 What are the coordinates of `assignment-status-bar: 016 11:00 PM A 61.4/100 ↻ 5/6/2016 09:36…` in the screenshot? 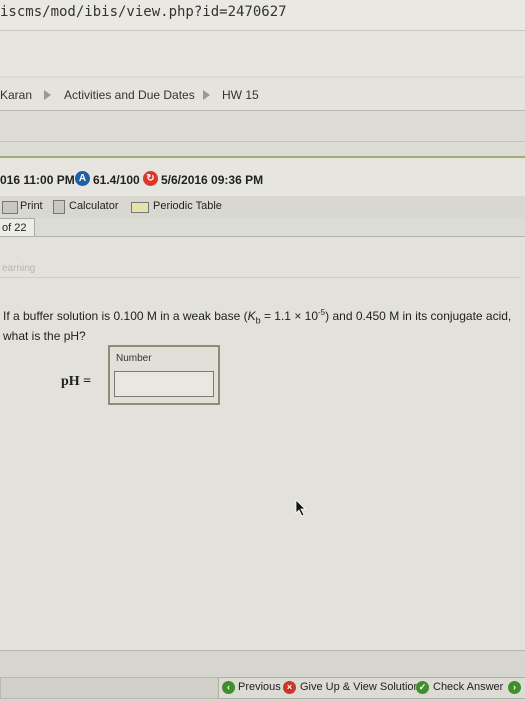 It's located at (262, 177).